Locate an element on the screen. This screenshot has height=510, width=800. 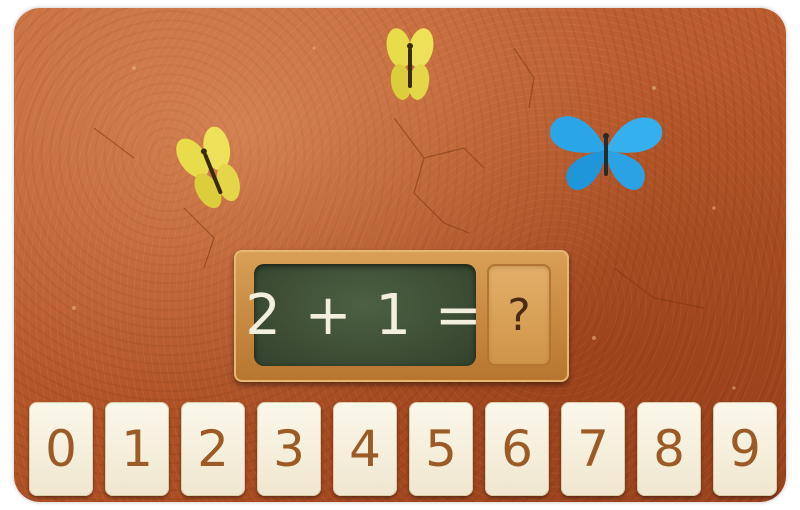
digit-label: 7 is located at coordinates (593, 449).